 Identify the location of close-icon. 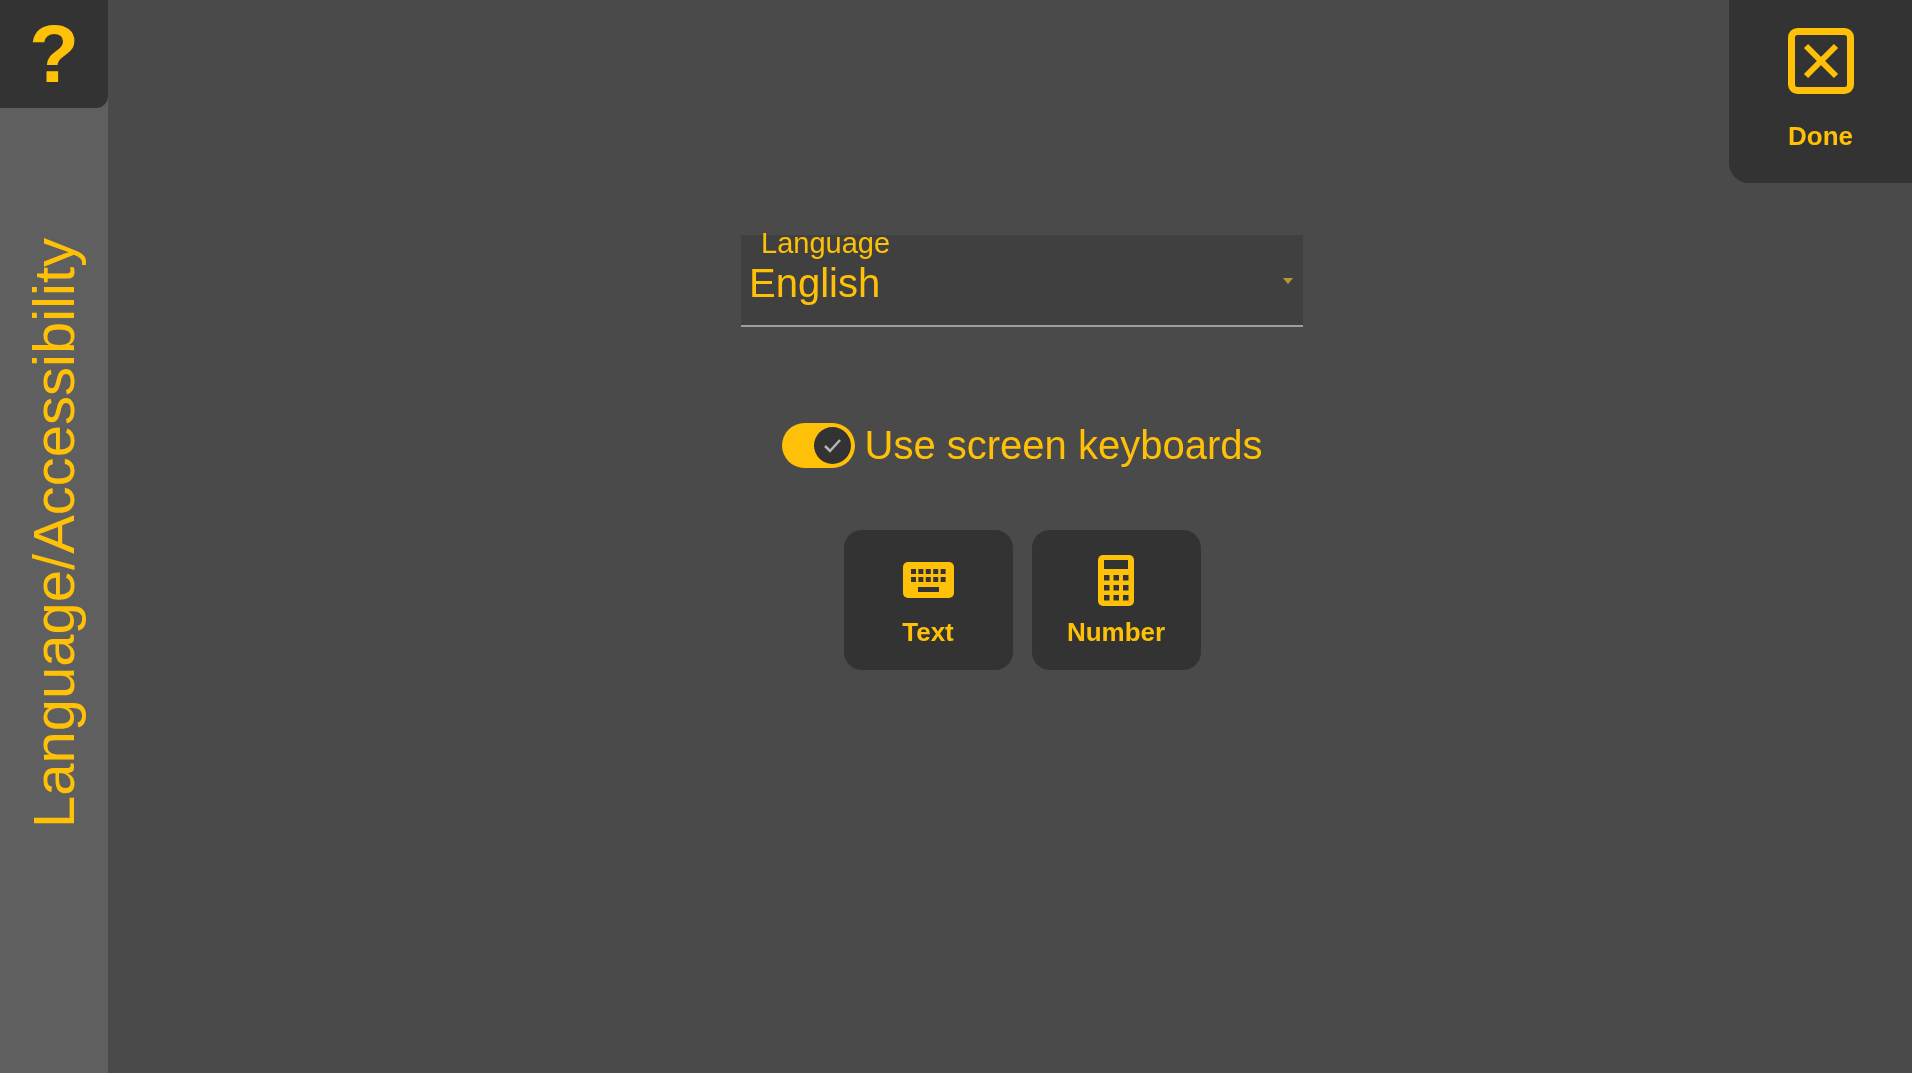
(1820, 61).